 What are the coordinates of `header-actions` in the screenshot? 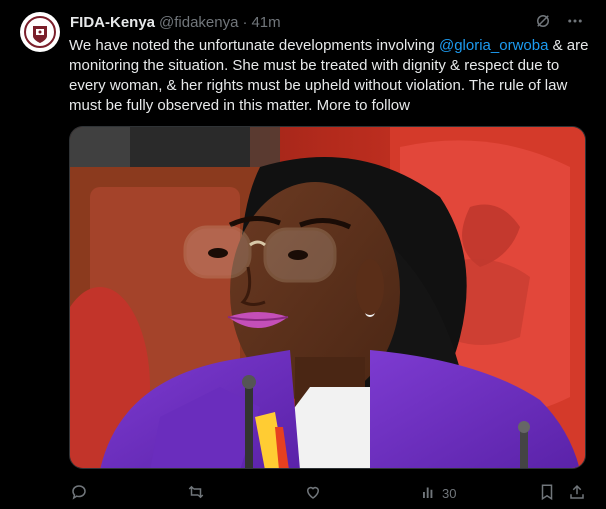 It's located at (559, 21).